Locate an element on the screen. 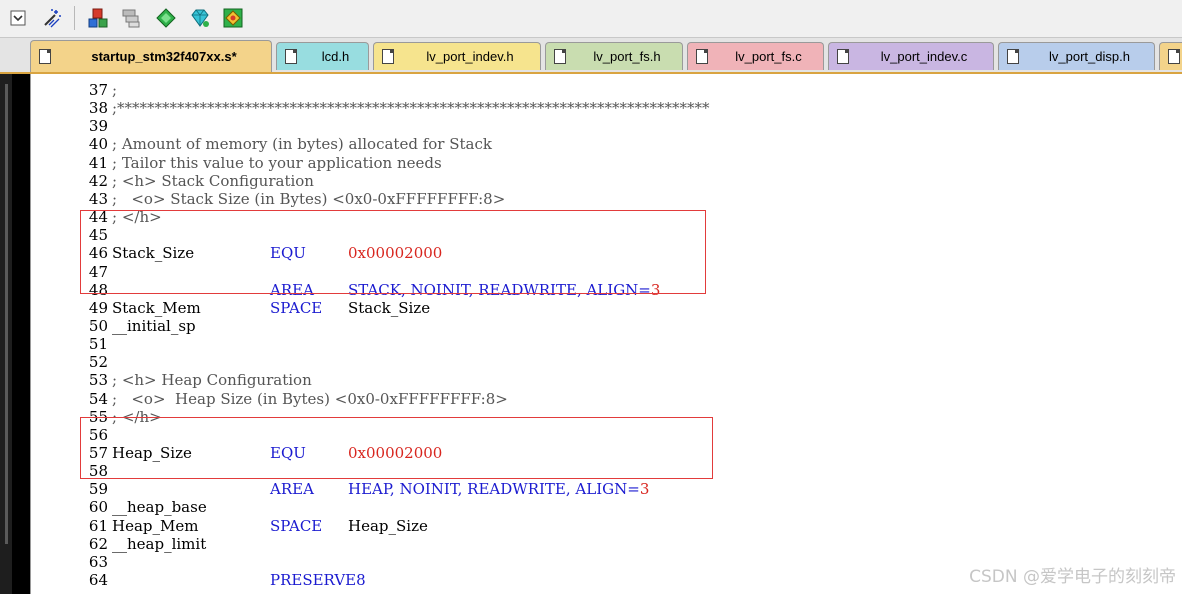 This screenshot has width=1182, height=594. tab-lv-port-fs-c: lv_port_fs.c is located at coordinates (755, 56).